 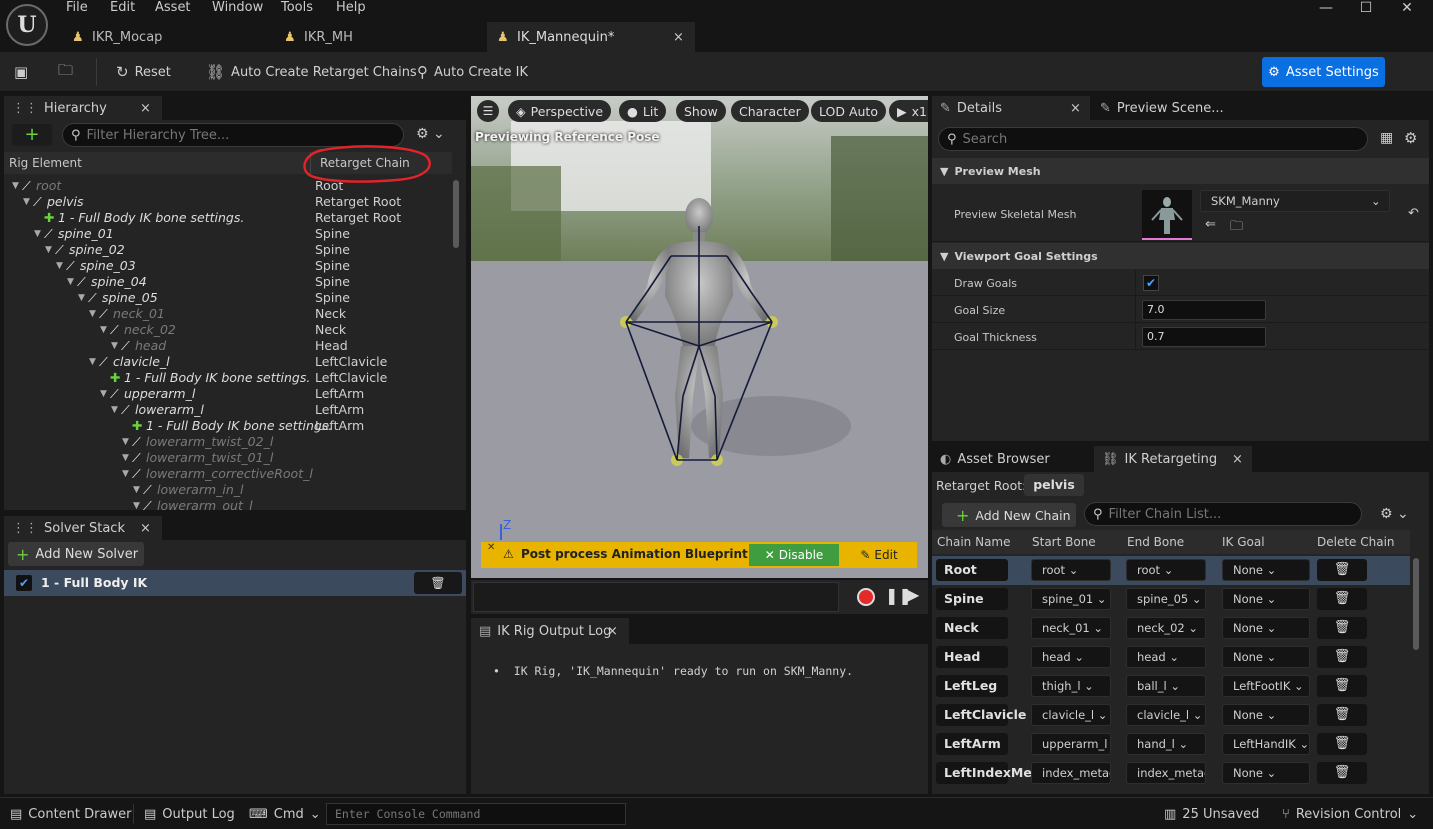 What do you see at coordinates (1356, 542) in the screenshot?
I see `delete-chain-column: Delete Chain` at bounding box center [1356, 542].